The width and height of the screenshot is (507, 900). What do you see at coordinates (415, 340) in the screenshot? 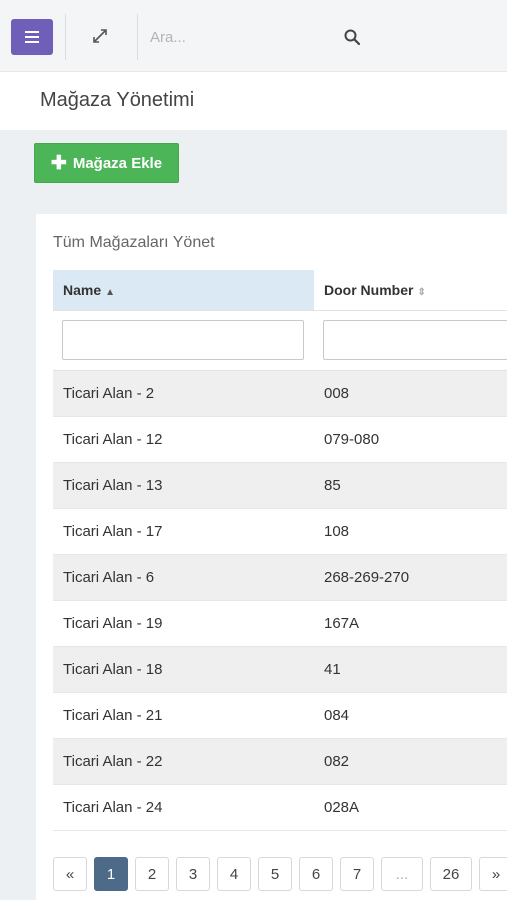
I see `door-number-filter-input` at bounding box center [415, 340].